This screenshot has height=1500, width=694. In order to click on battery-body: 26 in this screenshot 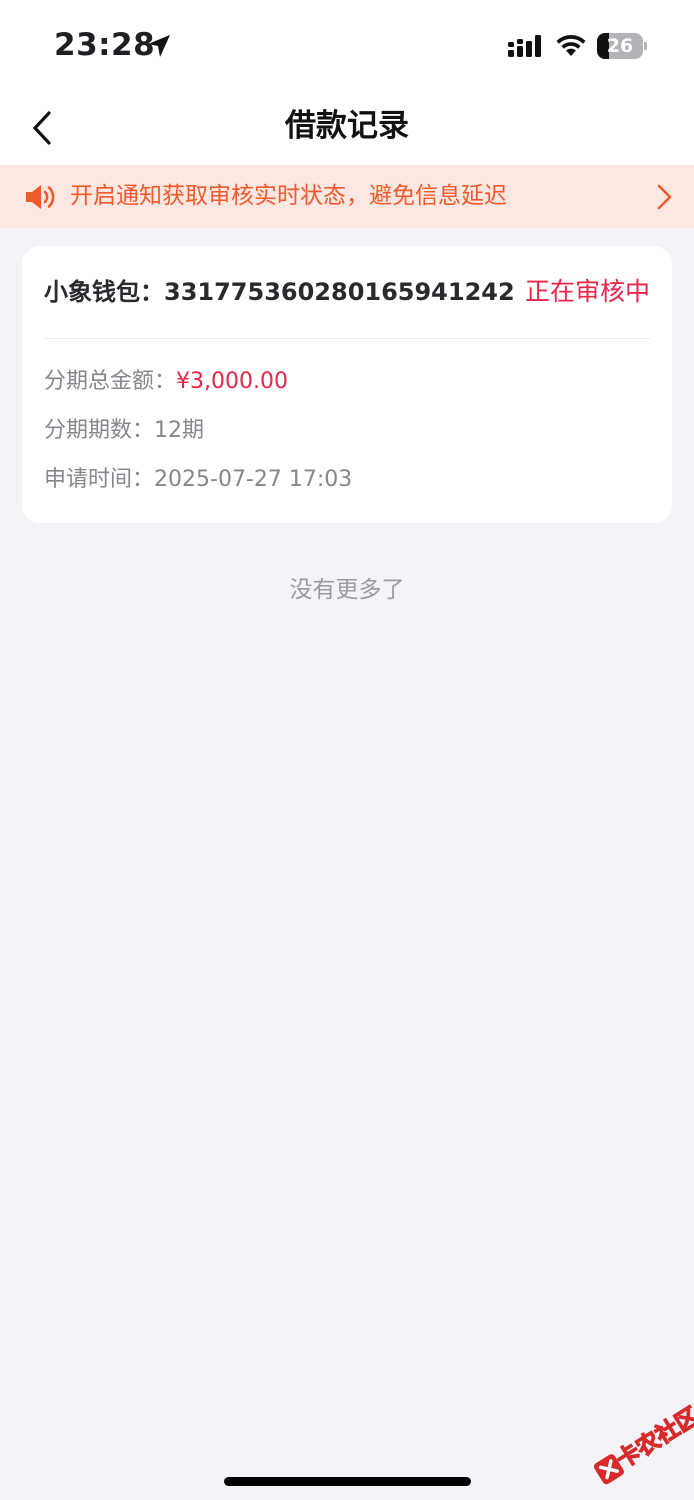, I will do `click(620, 46)`.